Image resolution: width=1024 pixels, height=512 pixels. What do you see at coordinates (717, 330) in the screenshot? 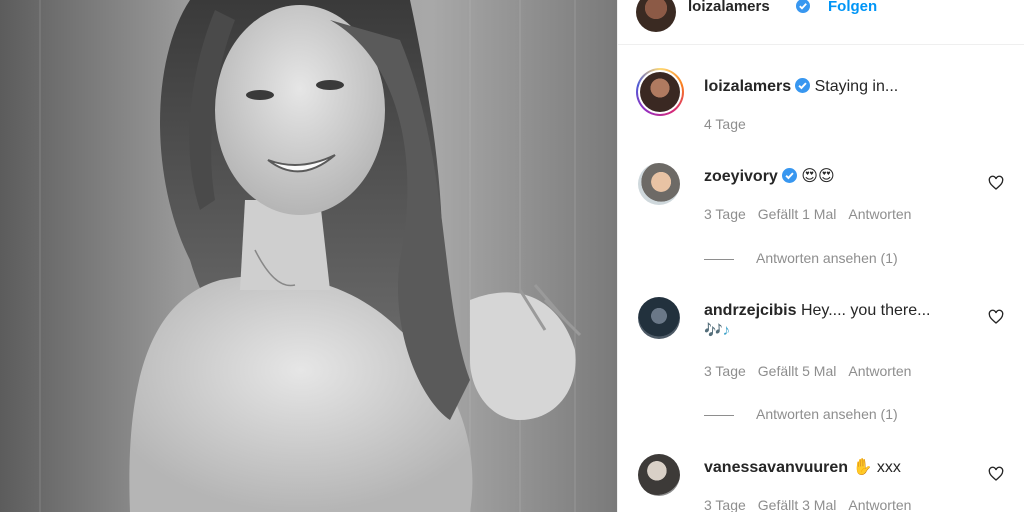
I see `comment-text-line-2: 🎶♪` at bounding box center [717, 330].